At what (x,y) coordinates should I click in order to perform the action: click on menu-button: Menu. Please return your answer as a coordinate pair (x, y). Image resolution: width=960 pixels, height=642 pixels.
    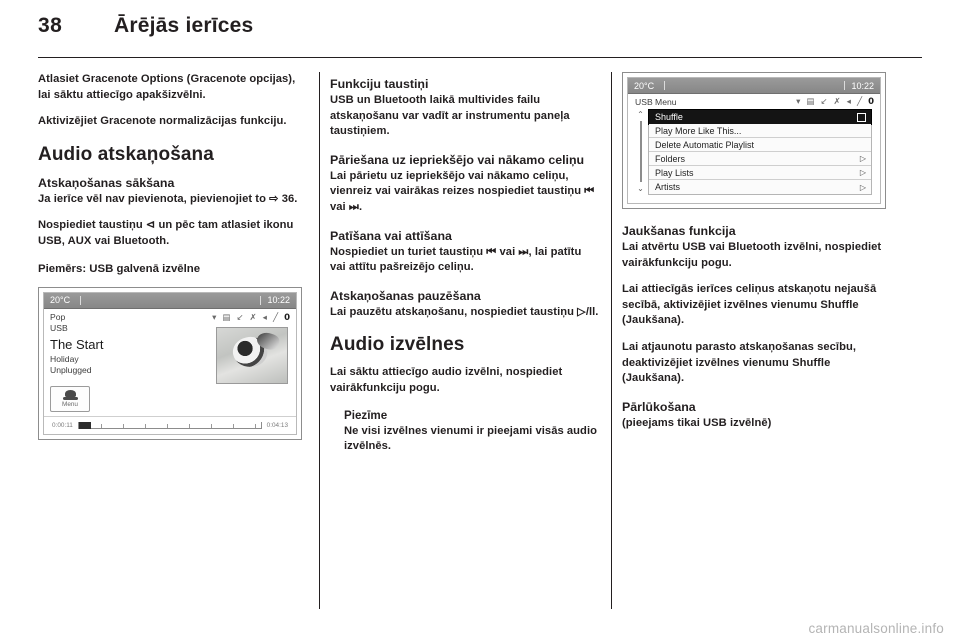
    Looking at the image, I should click on (70, 398).